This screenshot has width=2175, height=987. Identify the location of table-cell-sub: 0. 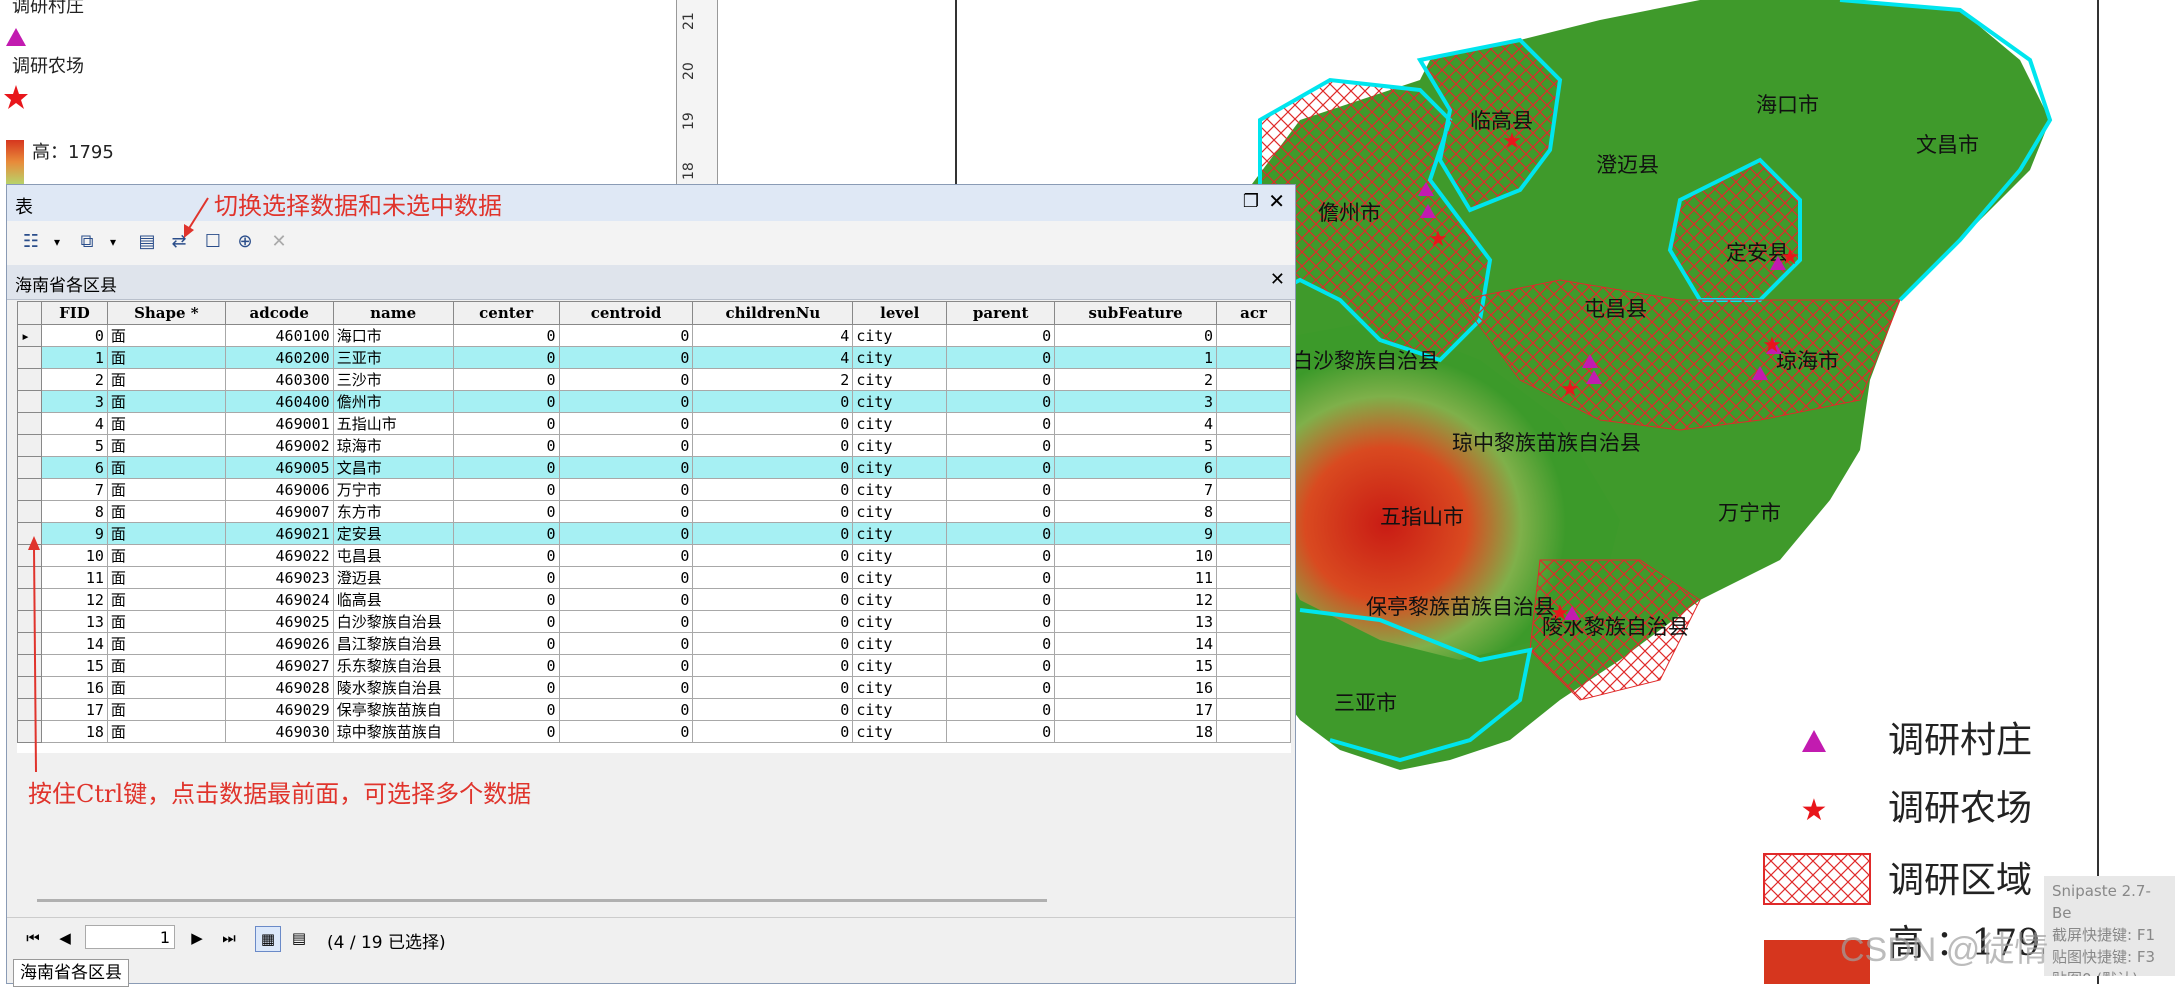
(1135, 335).